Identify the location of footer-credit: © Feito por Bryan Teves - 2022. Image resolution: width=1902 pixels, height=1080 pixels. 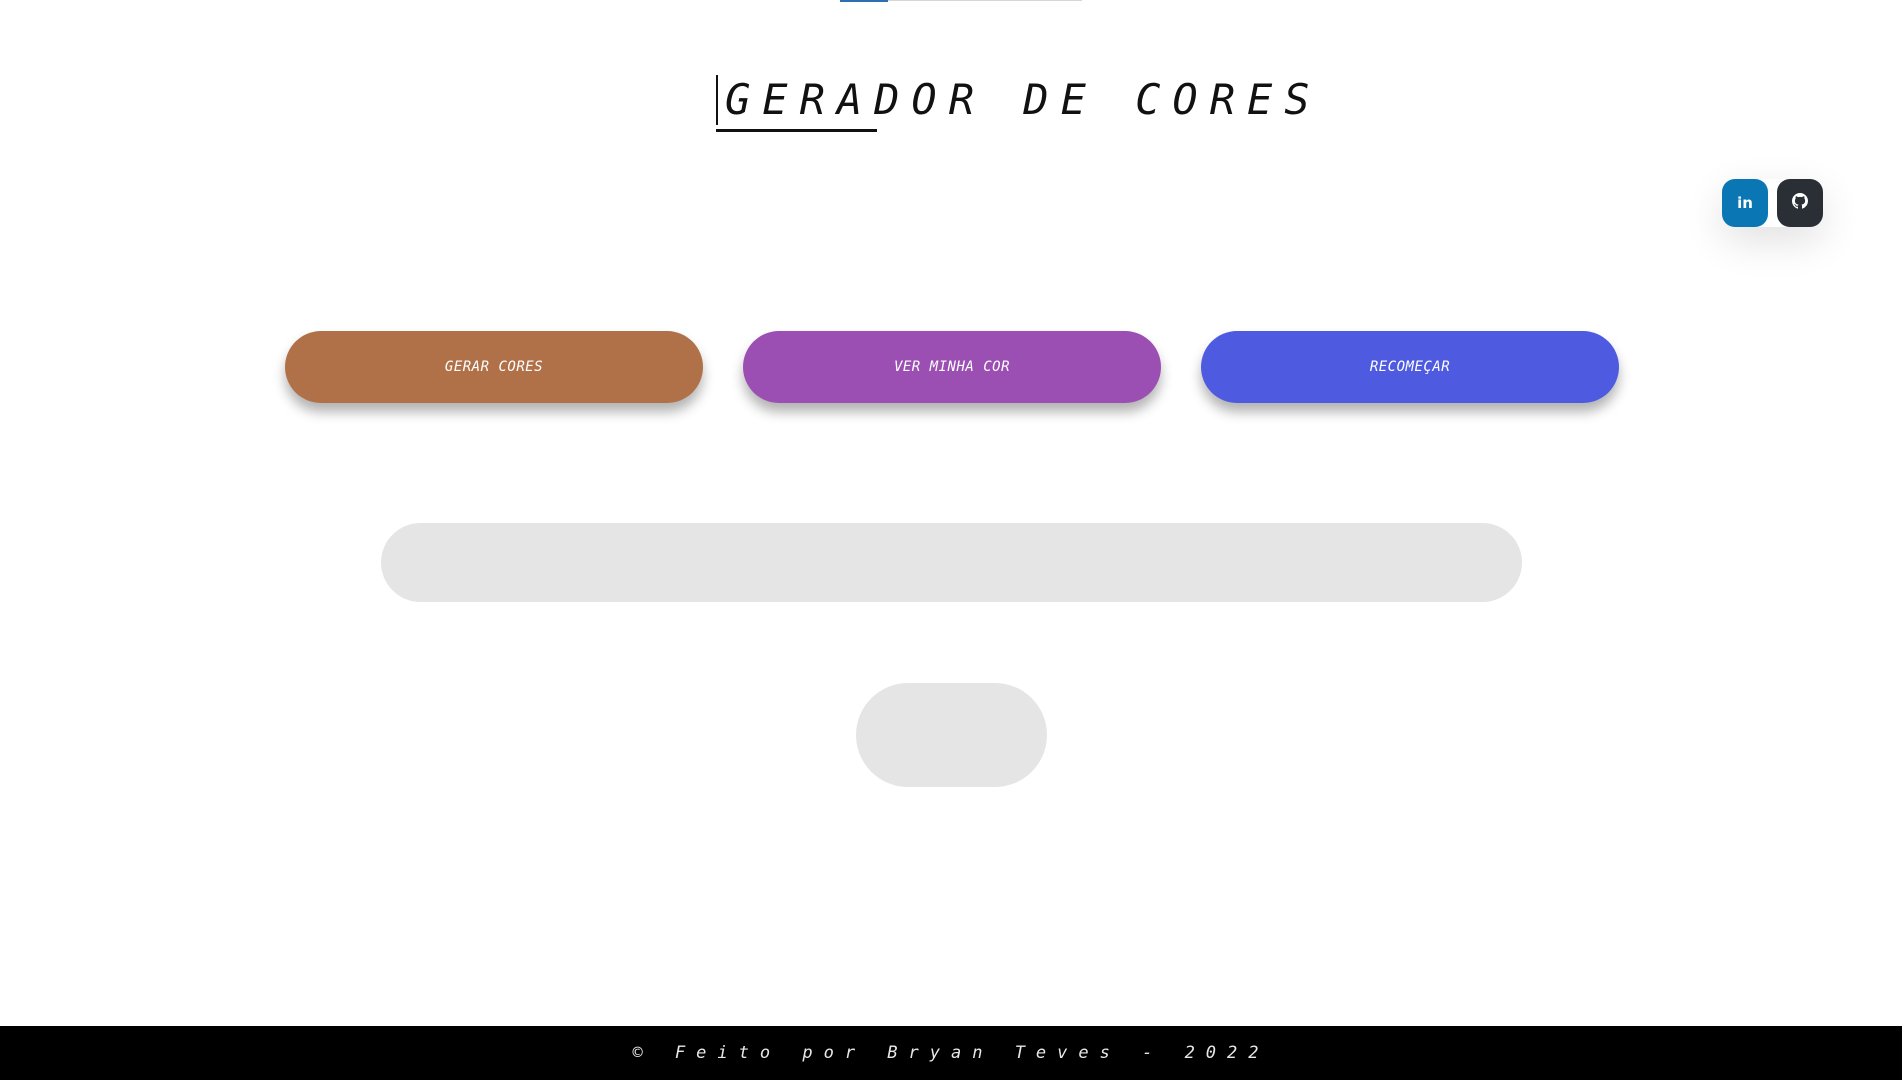
(951, 1053).